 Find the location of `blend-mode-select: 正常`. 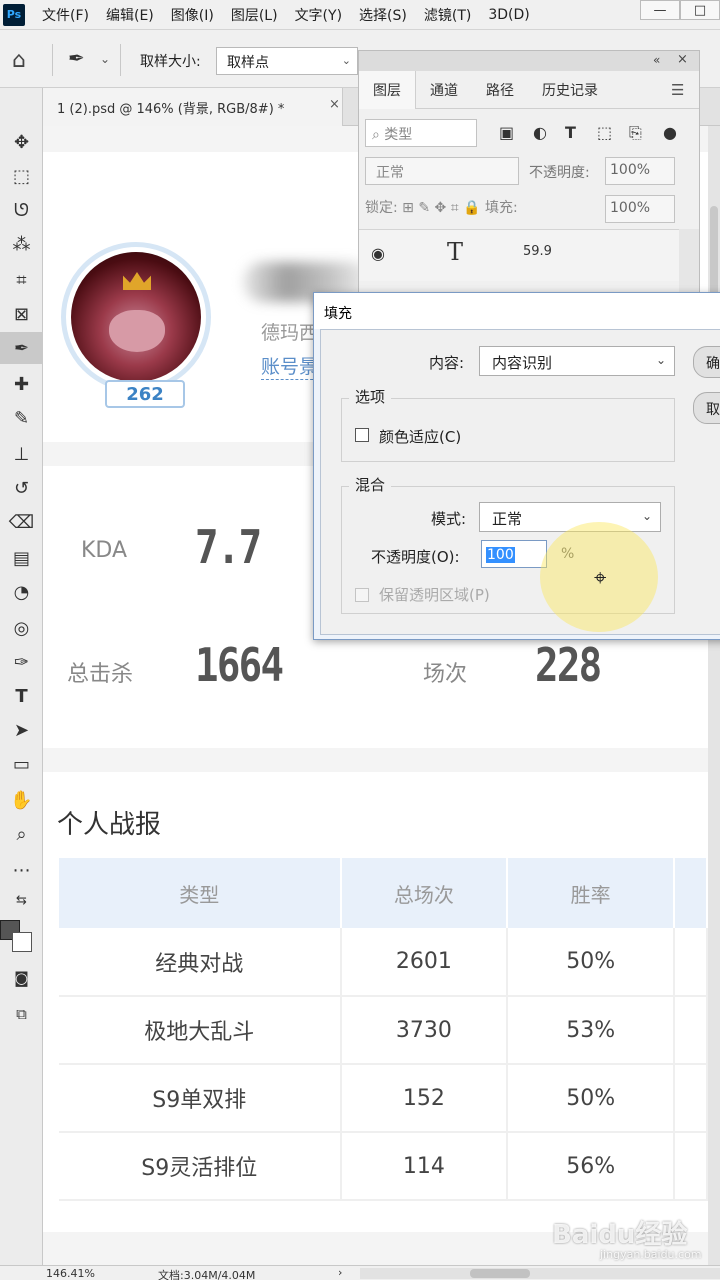

blend-mode-select: 正常 is located at coordinates (442, 171).